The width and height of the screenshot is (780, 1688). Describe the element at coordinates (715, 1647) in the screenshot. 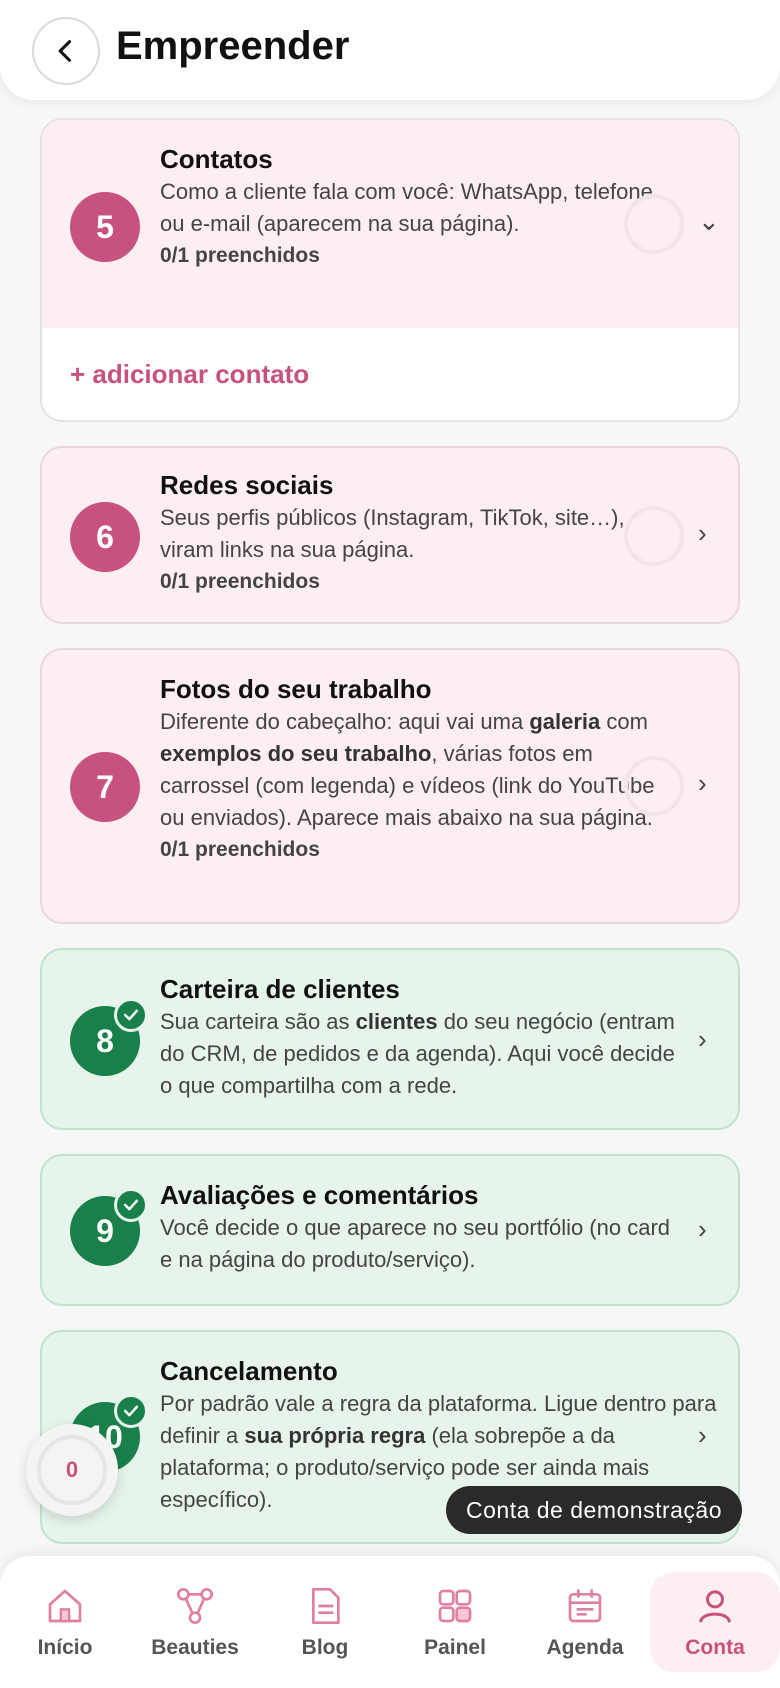

I see `nav-label: Conta` at that location.